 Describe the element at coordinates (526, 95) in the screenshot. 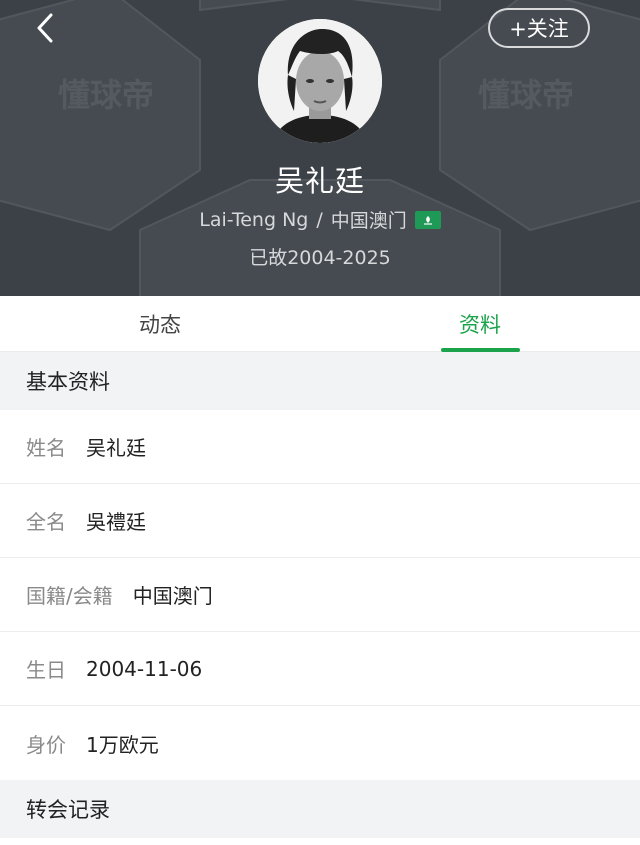

I see `watermark-right: 懂球帝` at that location.